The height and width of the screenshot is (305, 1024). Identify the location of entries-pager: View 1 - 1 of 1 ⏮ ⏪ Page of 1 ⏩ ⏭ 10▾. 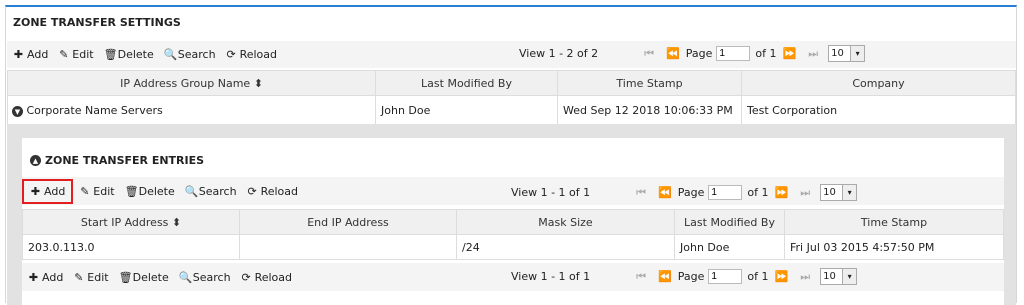
(684, 192).